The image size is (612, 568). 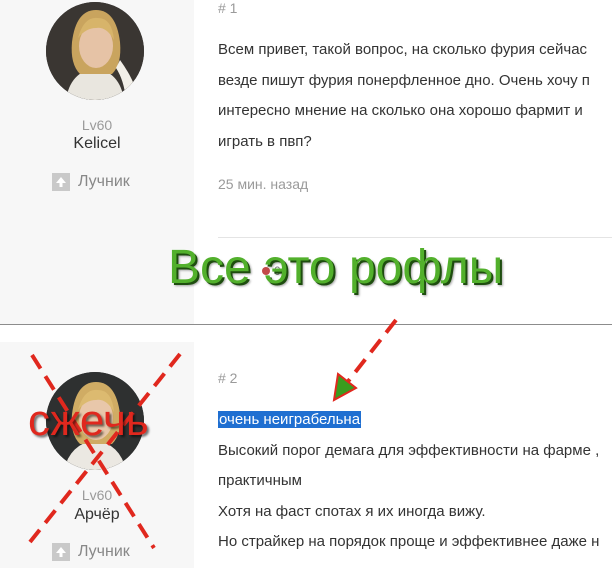 What do you see at coordinates (227, 378) in the screenshot?
I see `post-number: # 2` at bounding box center [227, 378].